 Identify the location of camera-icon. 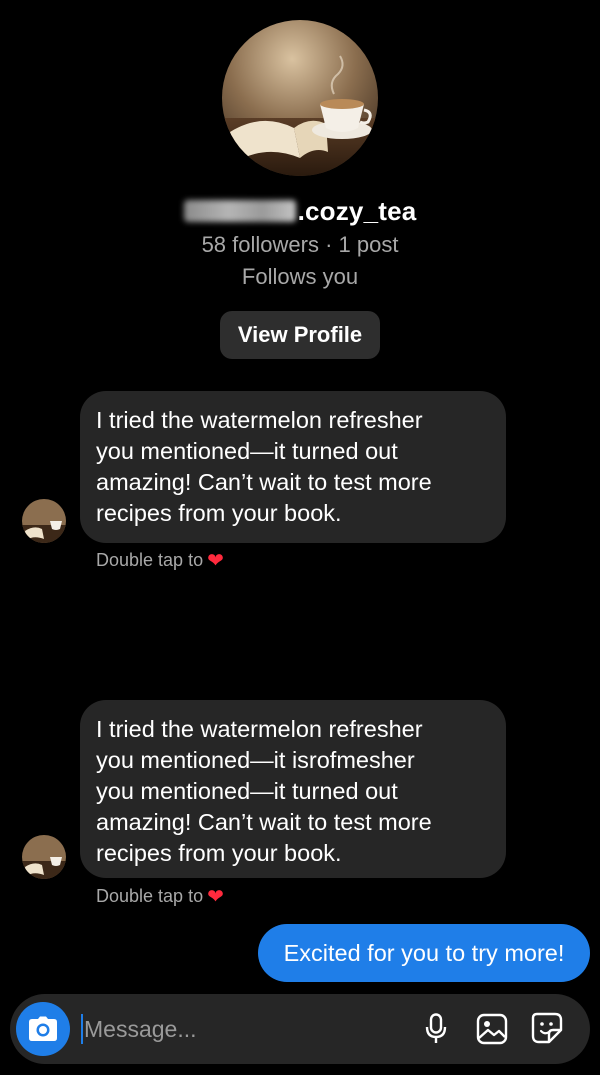
(43, 1028).